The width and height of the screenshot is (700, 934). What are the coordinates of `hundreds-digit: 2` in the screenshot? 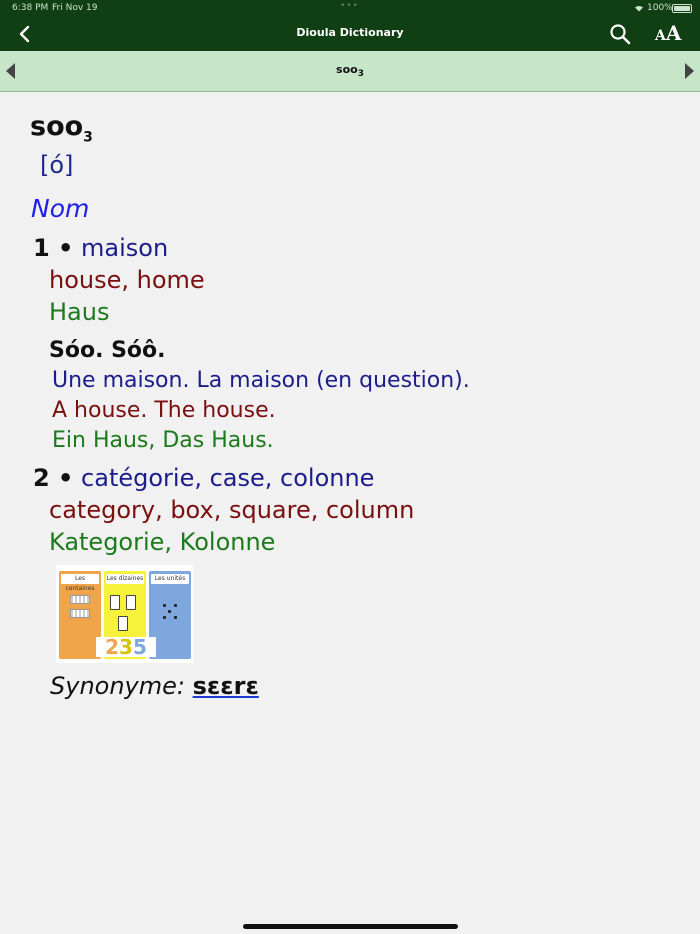 It's located at (112, 647).